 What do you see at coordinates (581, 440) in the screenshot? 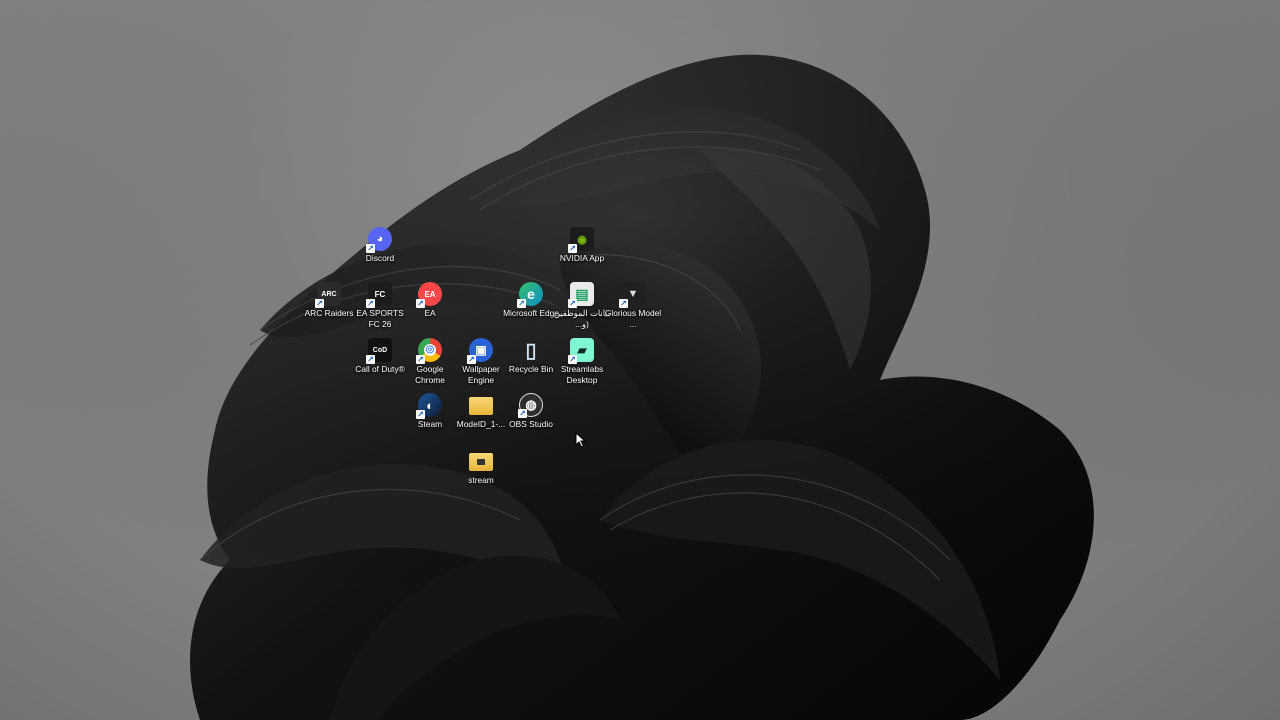
I see `mouse-cursor-icon` at bounding box center [581, 440].